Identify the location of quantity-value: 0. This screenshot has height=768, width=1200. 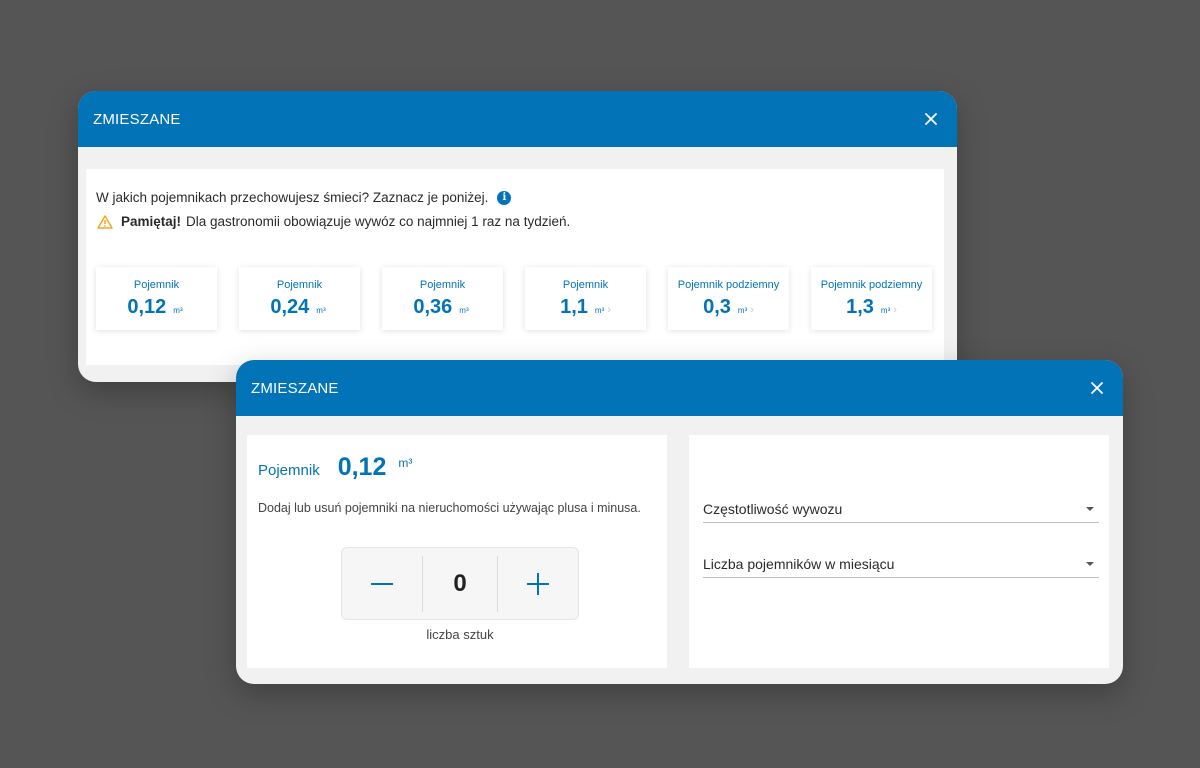
(460, 584).